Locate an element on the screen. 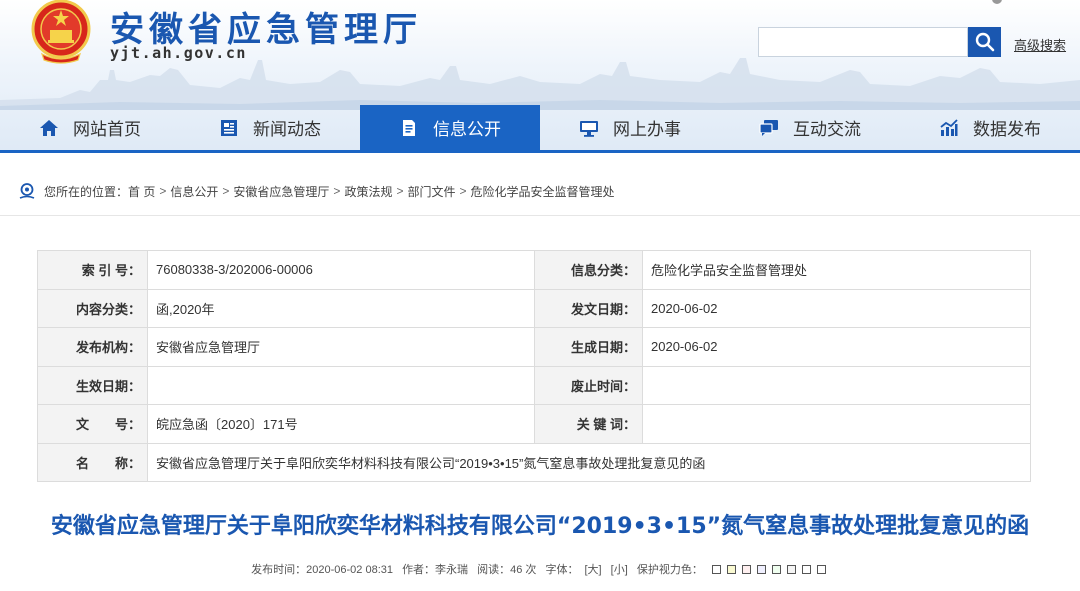 The width and height of the screenshot is (1080, 591). breadcrumb-info-disclosure: 信息公开 is located at coordinates (194, 191).